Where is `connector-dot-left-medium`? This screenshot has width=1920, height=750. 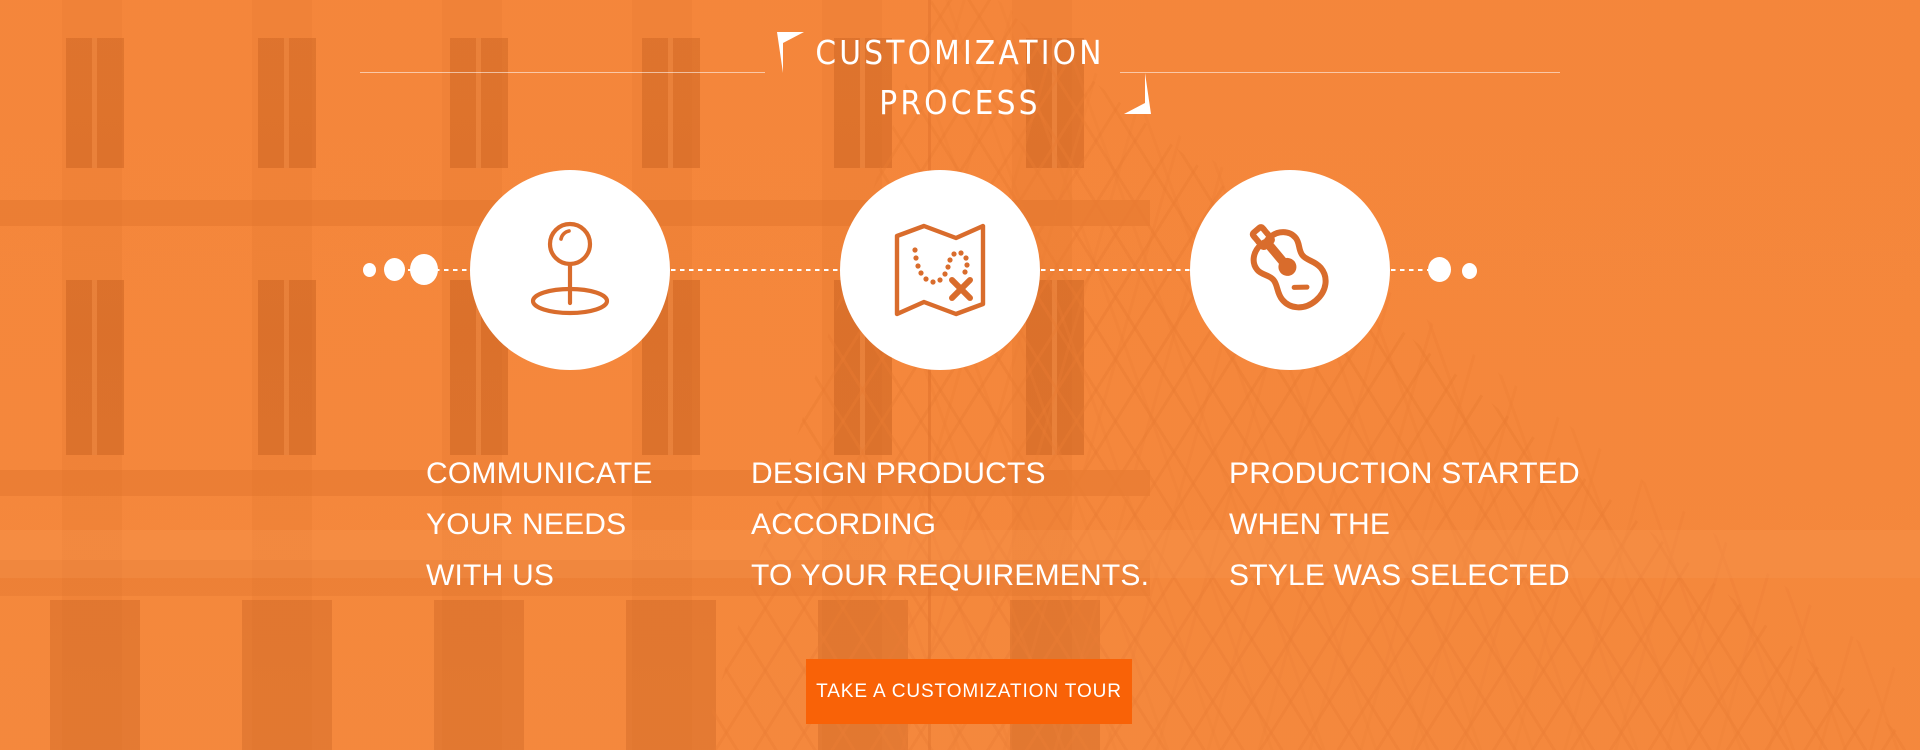 connector-dot-left-medium is located at coordinates (394, 269).